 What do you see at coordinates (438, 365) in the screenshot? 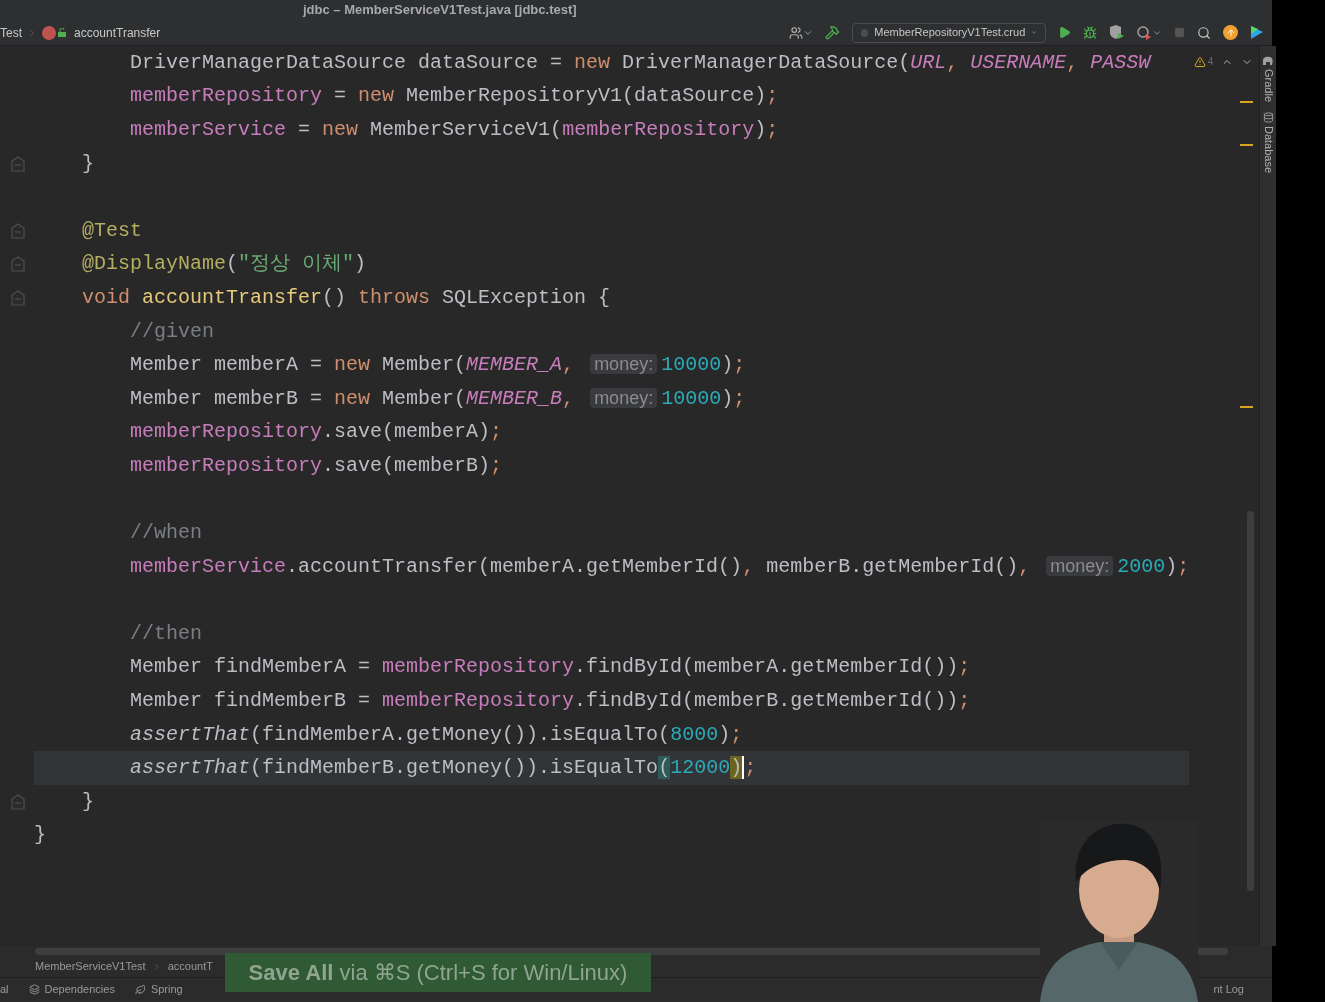
I see `code-line: Member memberA = new Member(MEMBER_A, money: 10000);` at bounding box center [438, 365].